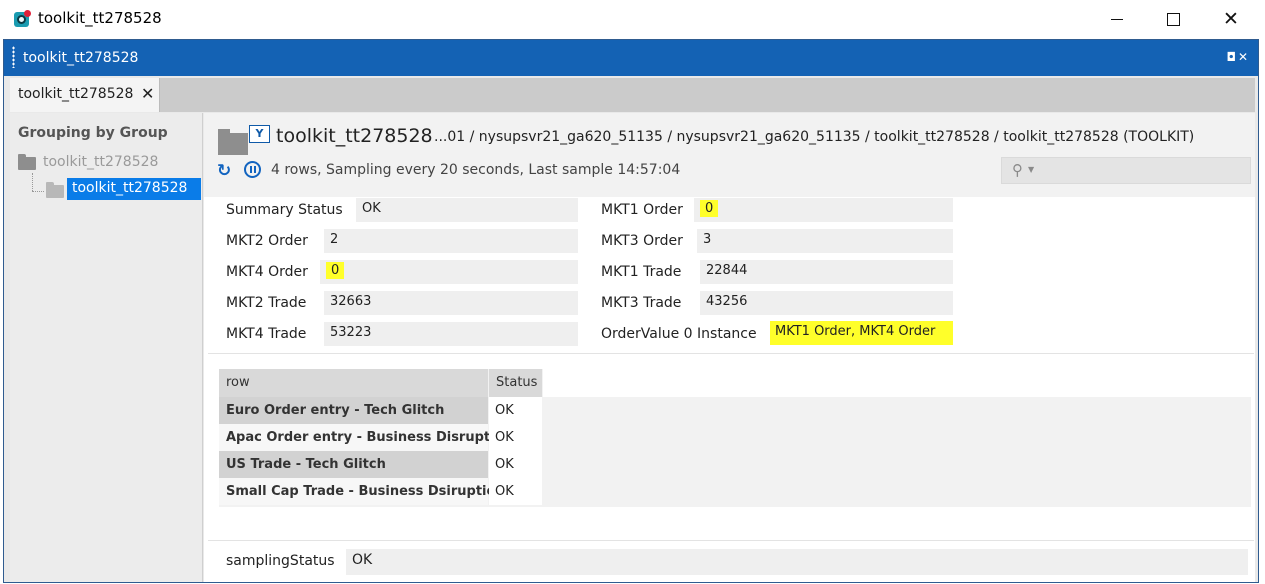  What do you see at coordinates (93, 133) in the screenshot?
I see `tree-heading: Grouping by Group` at bounding box center [93, 133].